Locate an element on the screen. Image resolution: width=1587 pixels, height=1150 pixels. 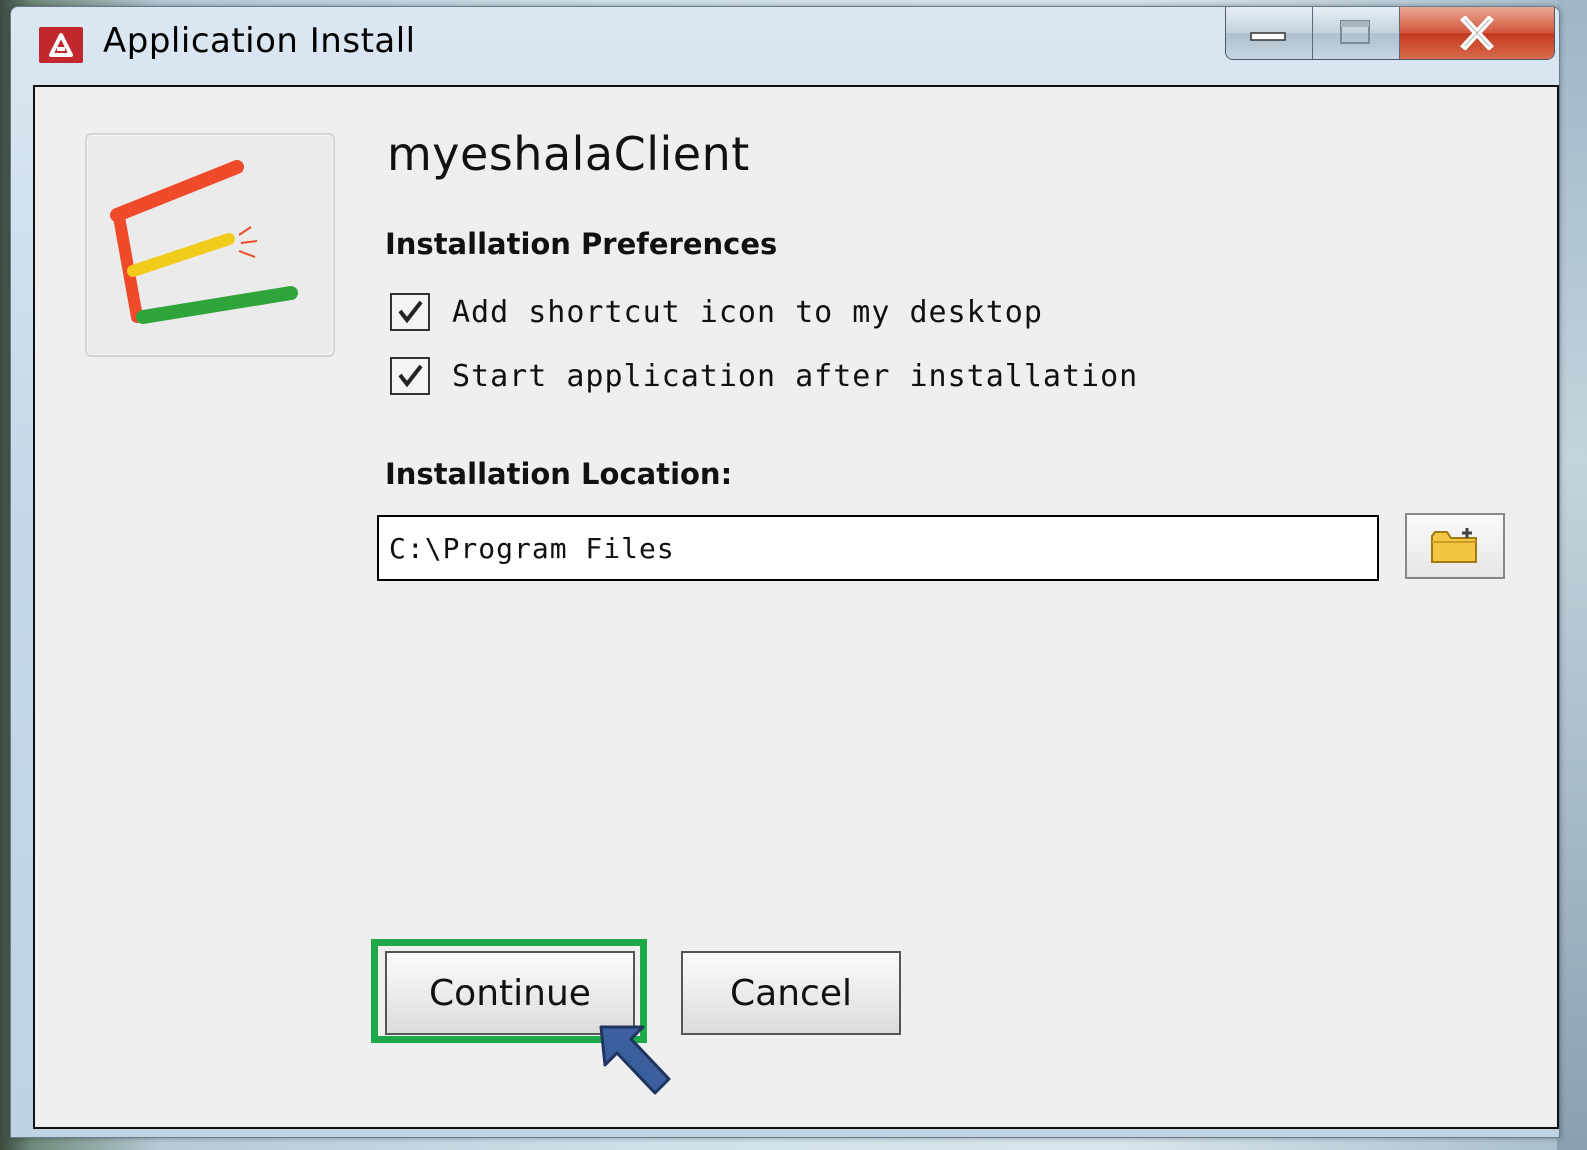
preferences-heading: Installation Preferences is located at coordinates (581, 244).